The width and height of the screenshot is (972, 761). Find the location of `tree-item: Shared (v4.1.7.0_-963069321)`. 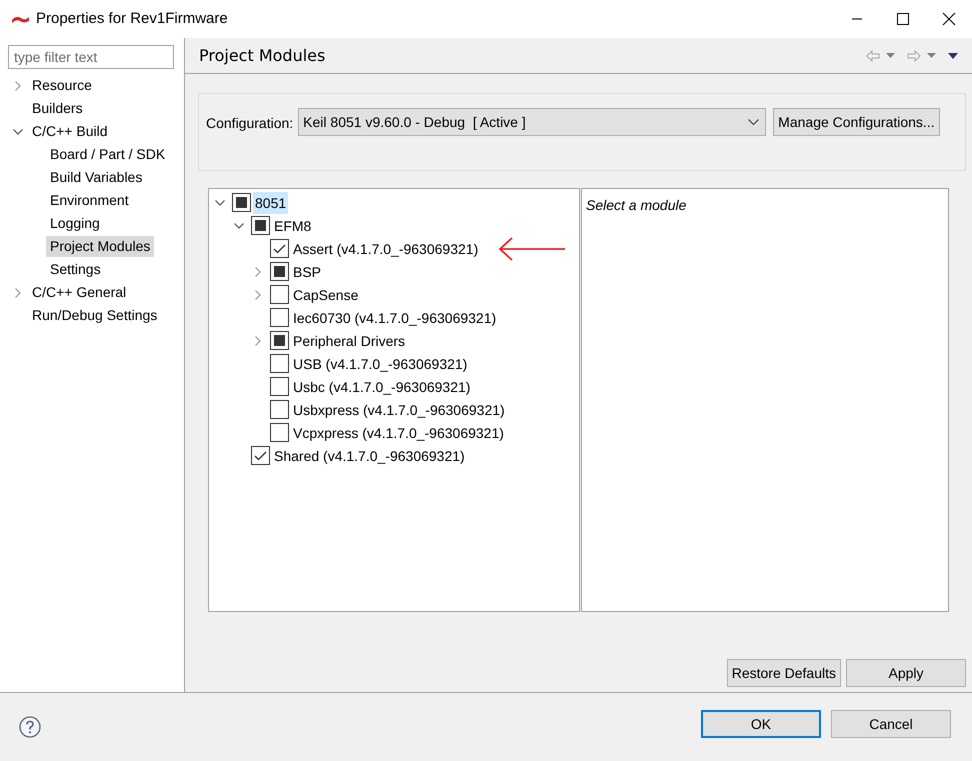

tree-item: Shared (v4.1.7.0_-963069321) is located at coordinates (369, 455).